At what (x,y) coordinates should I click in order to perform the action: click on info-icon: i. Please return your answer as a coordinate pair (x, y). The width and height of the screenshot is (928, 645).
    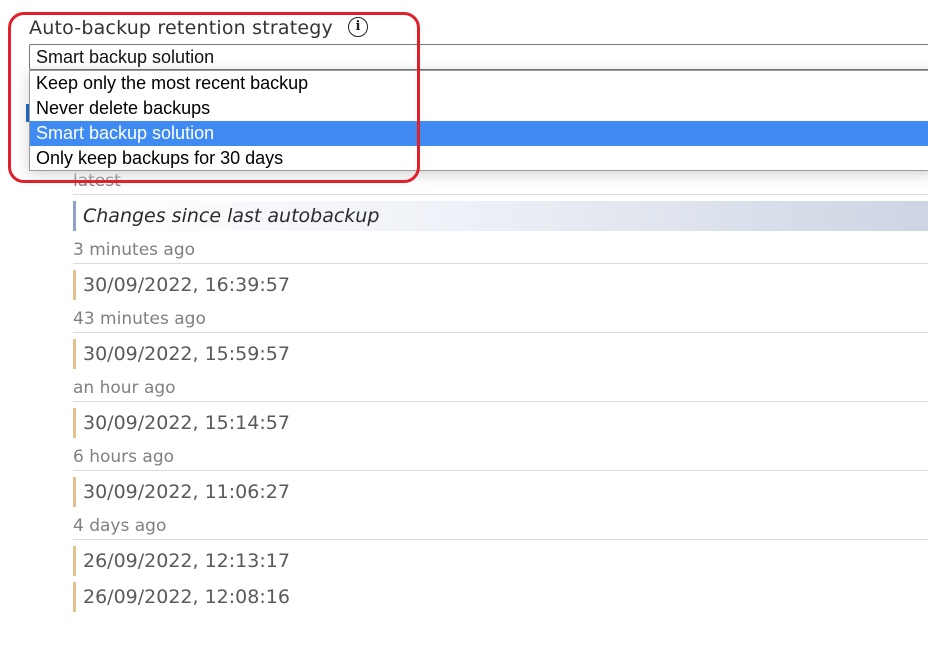
    Looking at the image, I should click on (358, 27).